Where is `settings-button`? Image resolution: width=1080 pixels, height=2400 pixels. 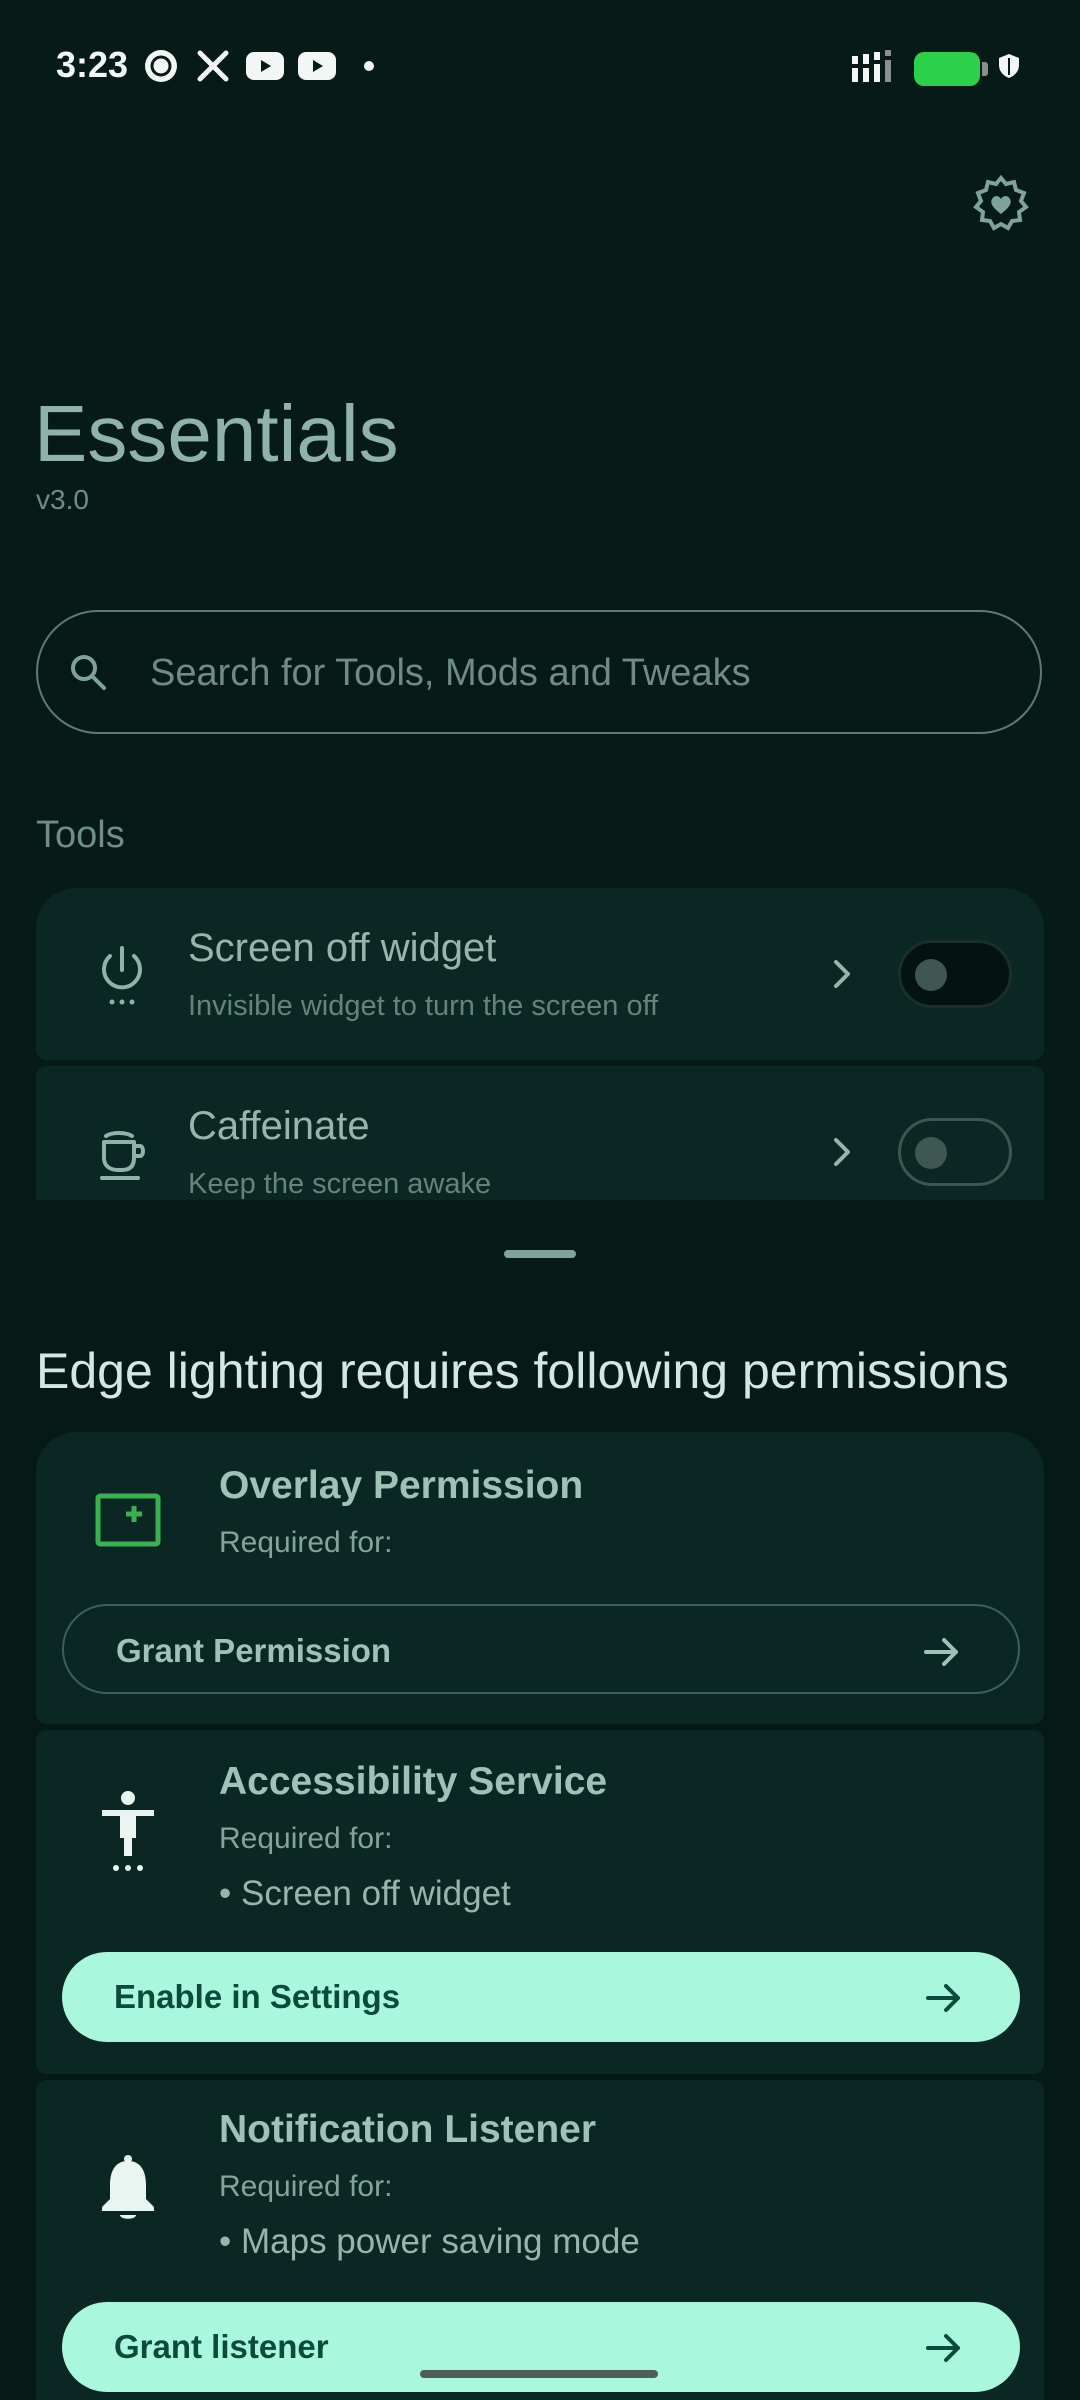 settings-button is located at coordinates (1001, 205).